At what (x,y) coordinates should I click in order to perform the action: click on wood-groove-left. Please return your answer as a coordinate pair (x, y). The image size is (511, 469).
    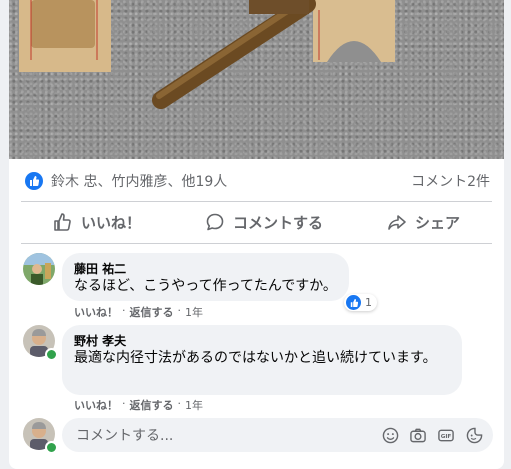
    Looking at the image, I should click on (63, 24).